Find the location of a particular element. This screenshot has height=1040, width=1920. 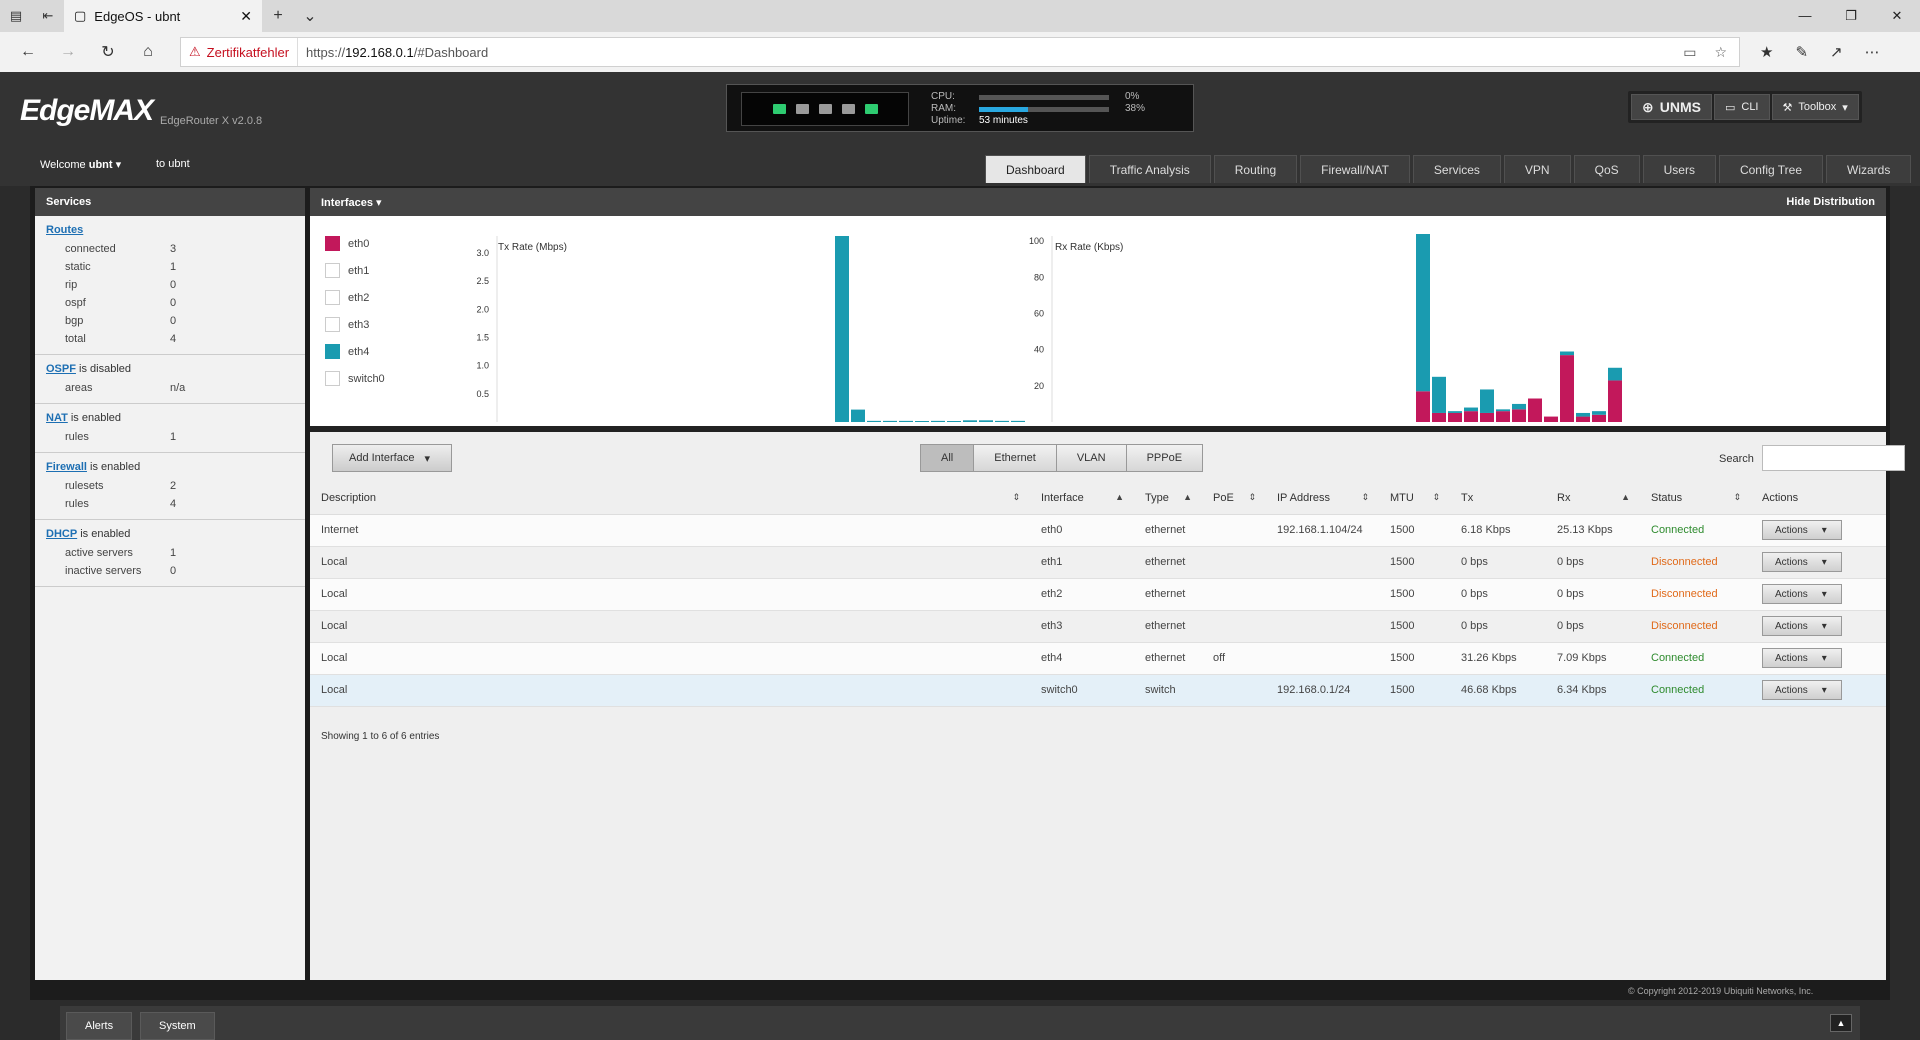

restore-icon: ❐ is located at coordinates (1851, 16).